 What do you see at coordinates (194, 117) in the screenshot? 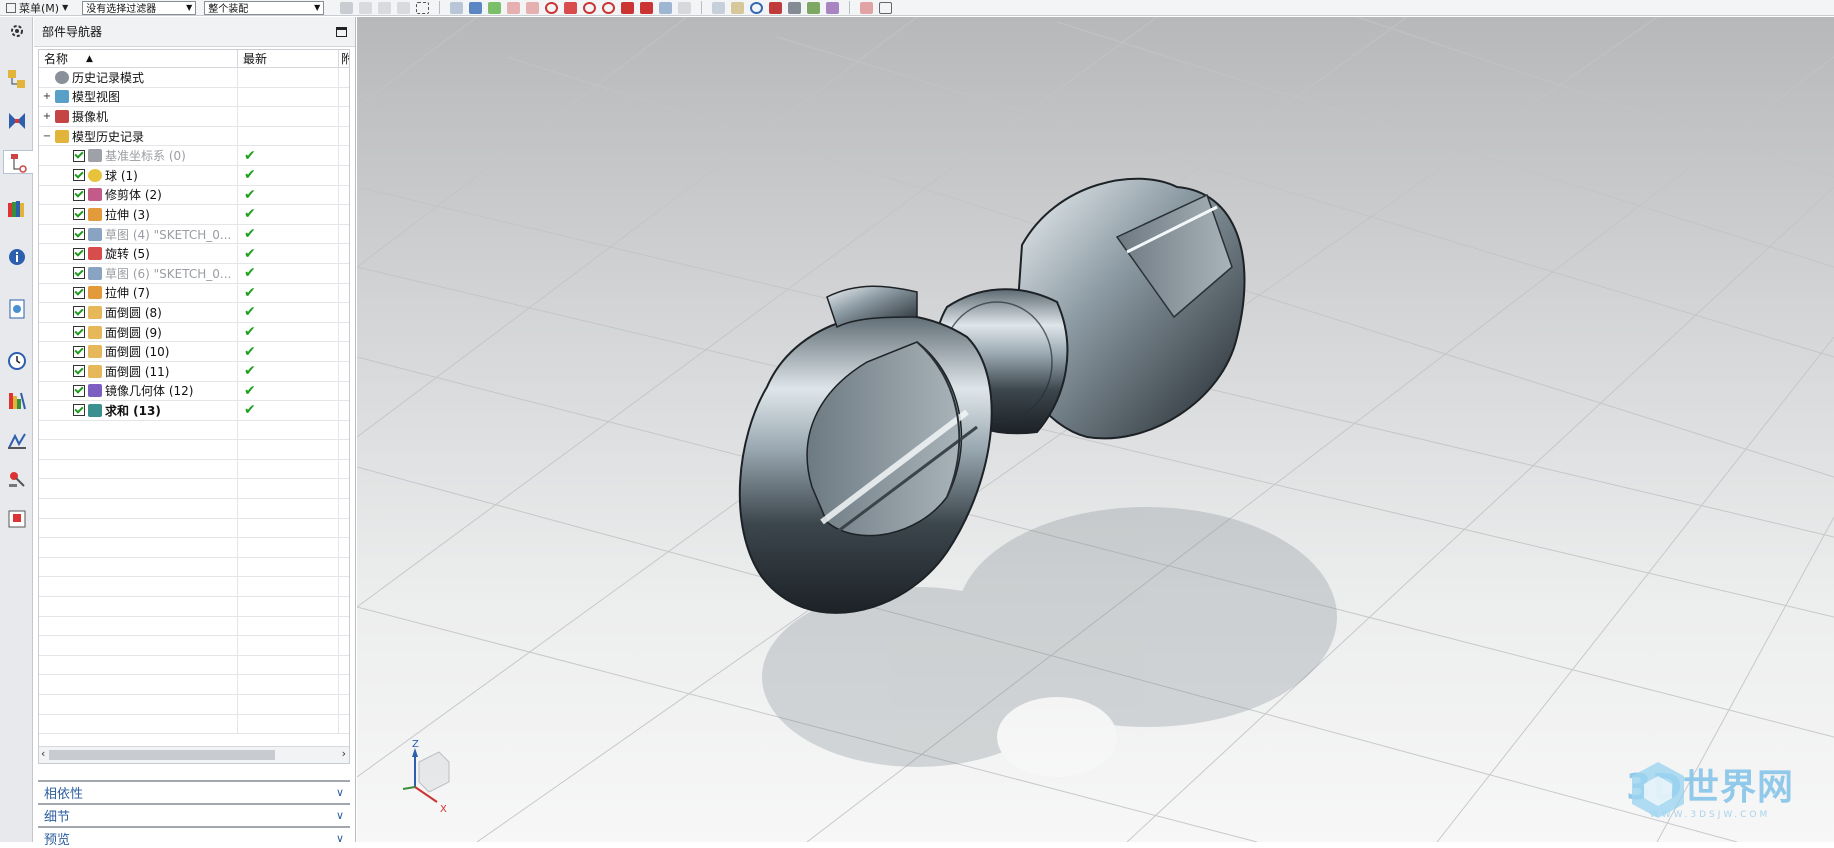
I see `tree-row: + 摄像机` at bounding box center [194, 117].